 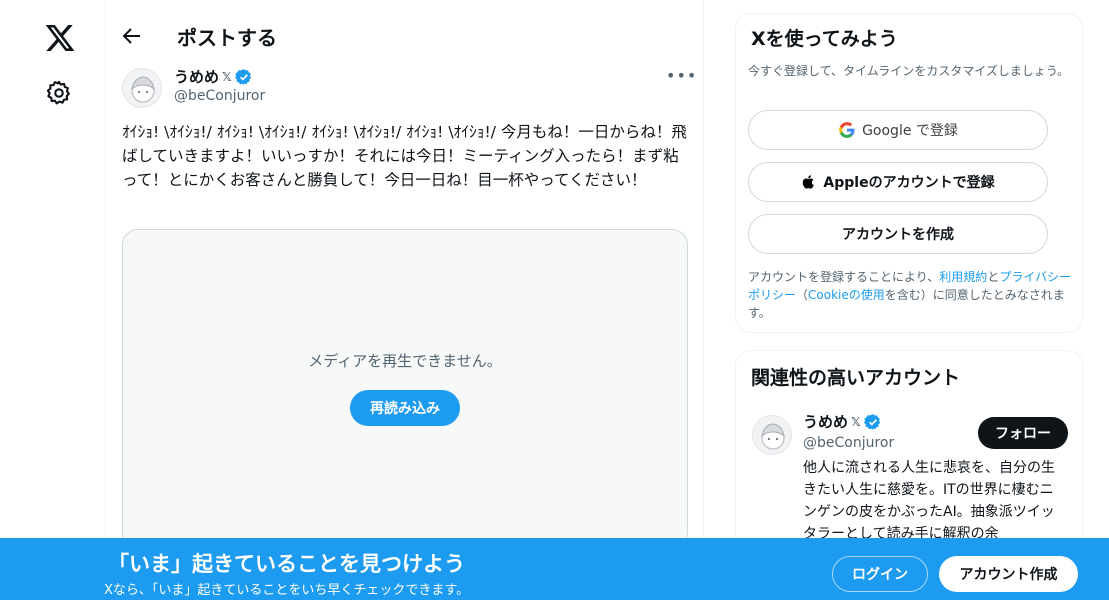 What do you see at coordinates (59, 93) in the screenshot?
I see `gear-icon` at bounding box center [59, 93].